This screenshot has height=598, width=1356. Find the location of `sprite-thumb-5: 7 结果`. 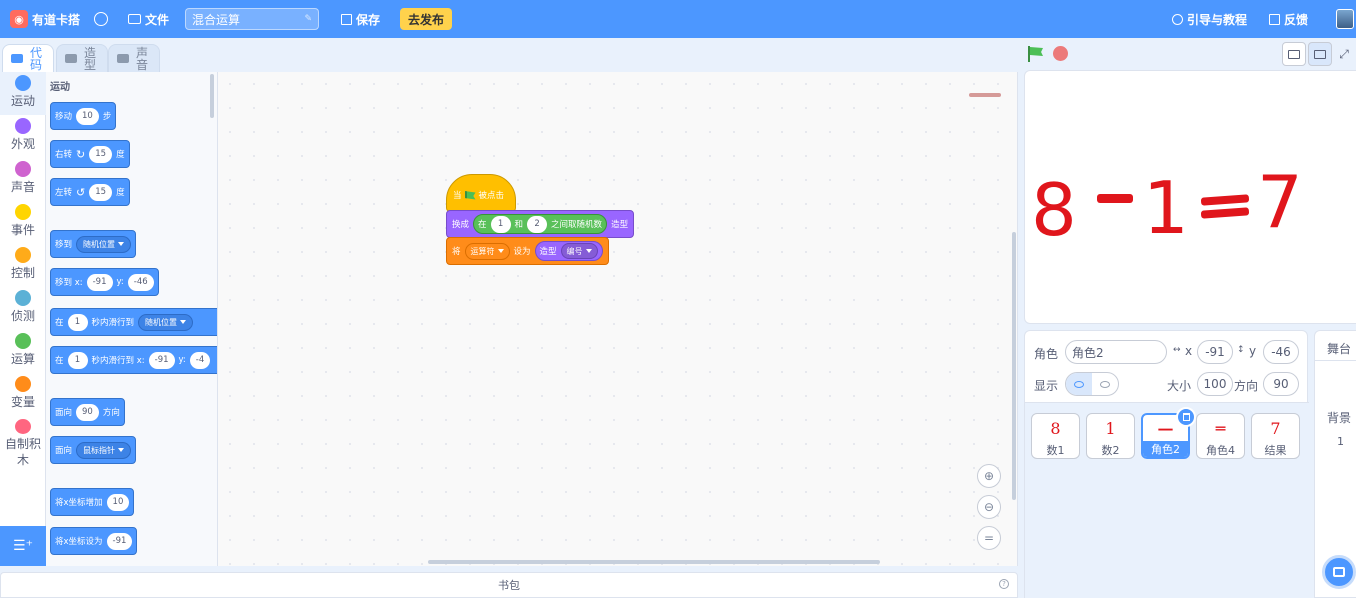

sprite-thumb-5: 7 结果 is located at coordinates (1275, 436).